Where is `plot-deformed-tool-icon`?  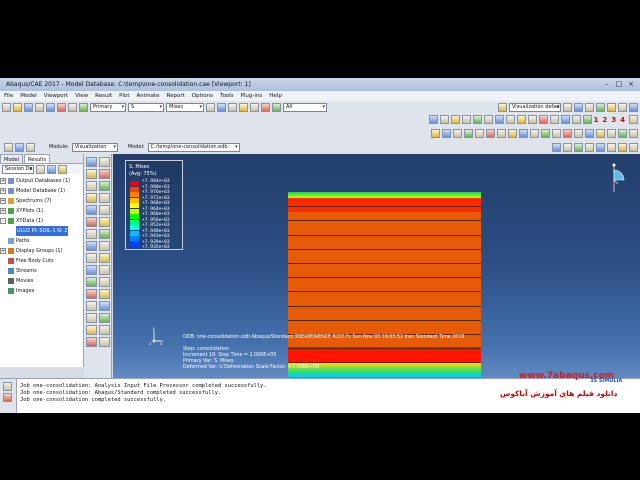 plot-deformed-tool-icon is located at coordinates (104, 162).